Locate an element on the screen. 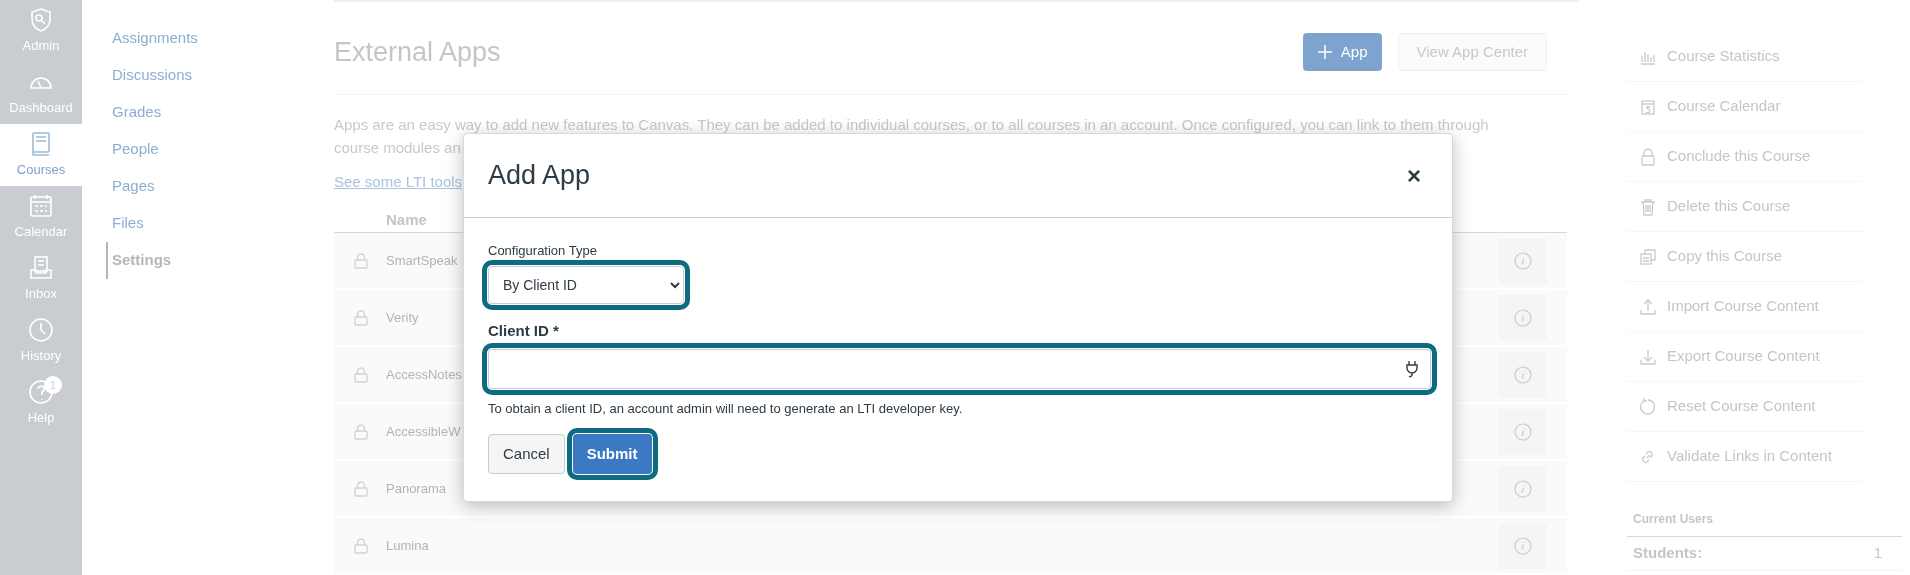 The image size is (1910, 575). global-nav-item: Courses is located at coordinates (41, 155).